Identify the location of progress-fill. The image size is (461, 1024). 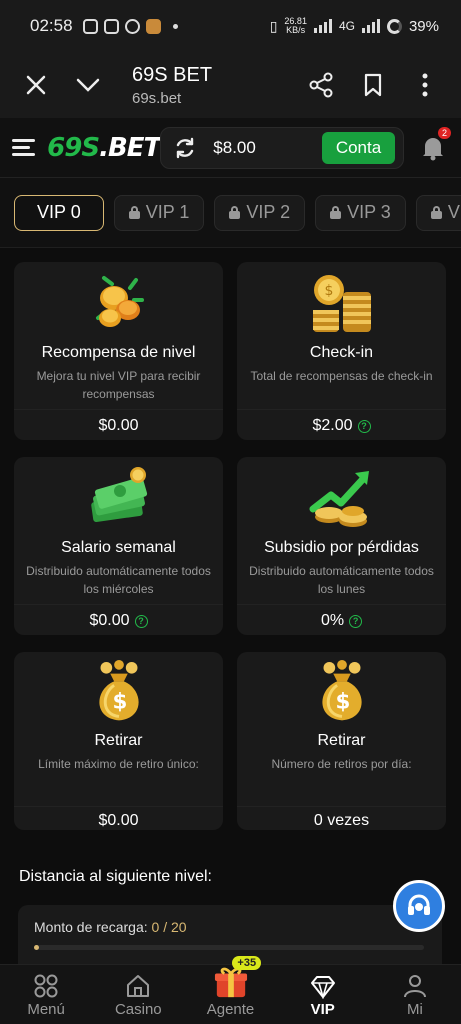
(36, 947).